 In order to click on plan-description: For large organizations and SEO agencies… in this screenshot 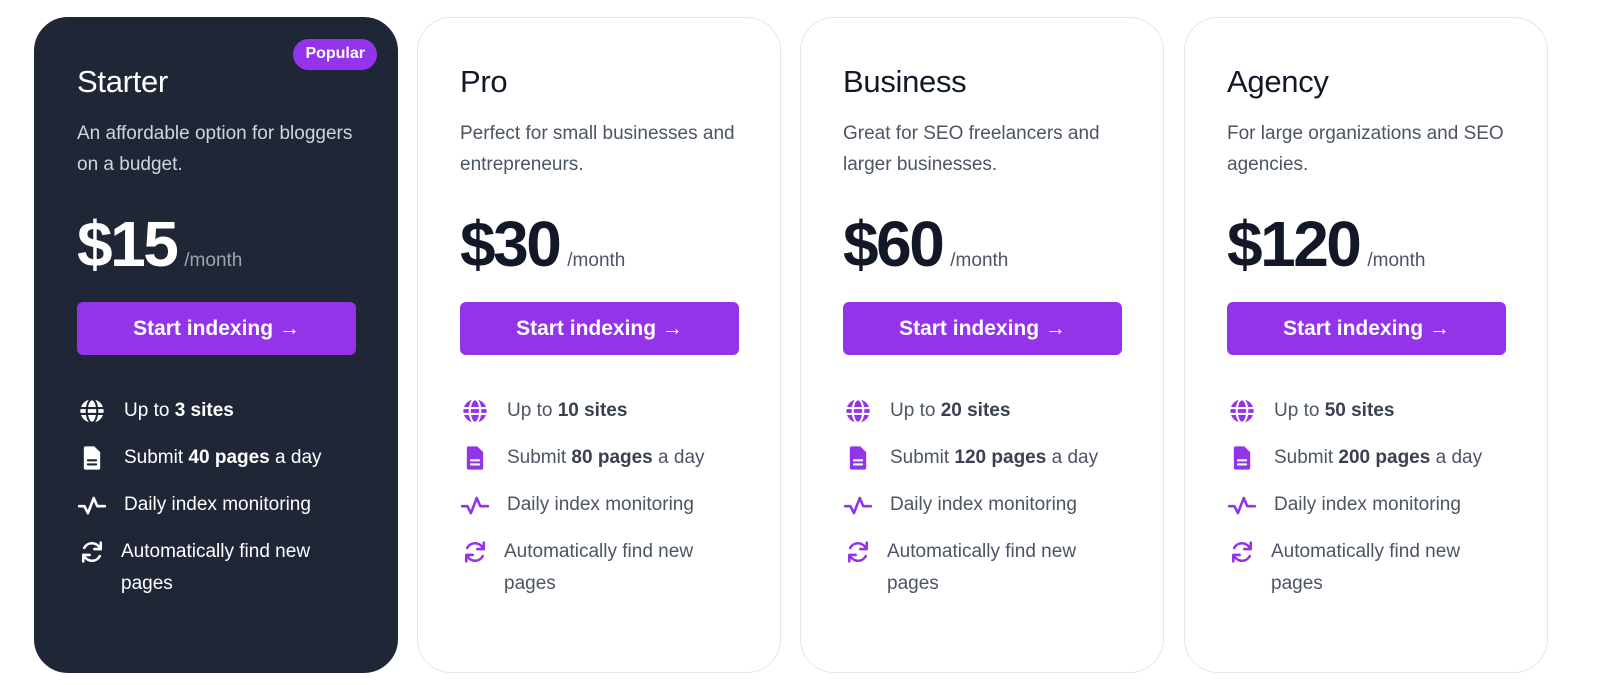, I will do `click(1365, 149)`.